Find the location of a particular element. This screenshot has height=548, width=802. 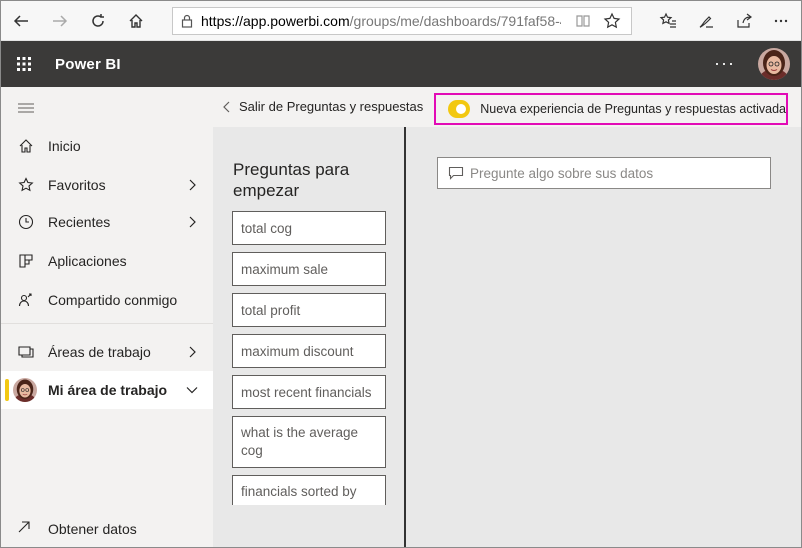

starter-questions-title: Preguntas para empezar is located at coordinates (291, 180).